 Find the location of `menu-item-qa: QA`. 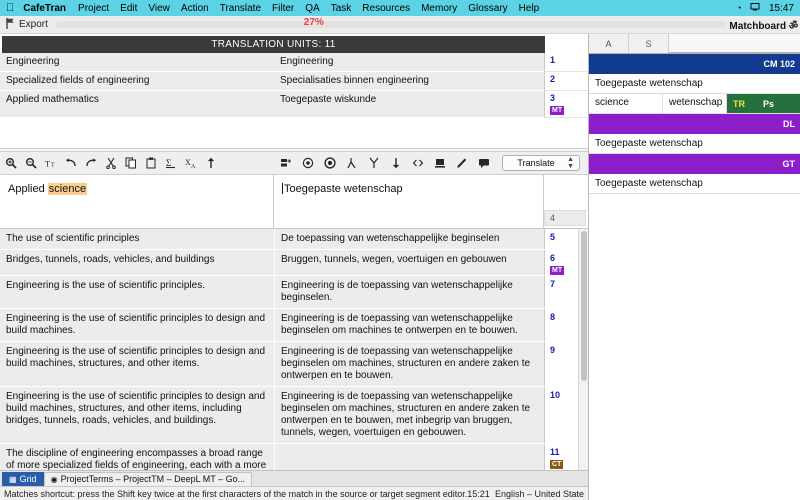

menu-item-qa: QA is located at coordinates (312, 8).